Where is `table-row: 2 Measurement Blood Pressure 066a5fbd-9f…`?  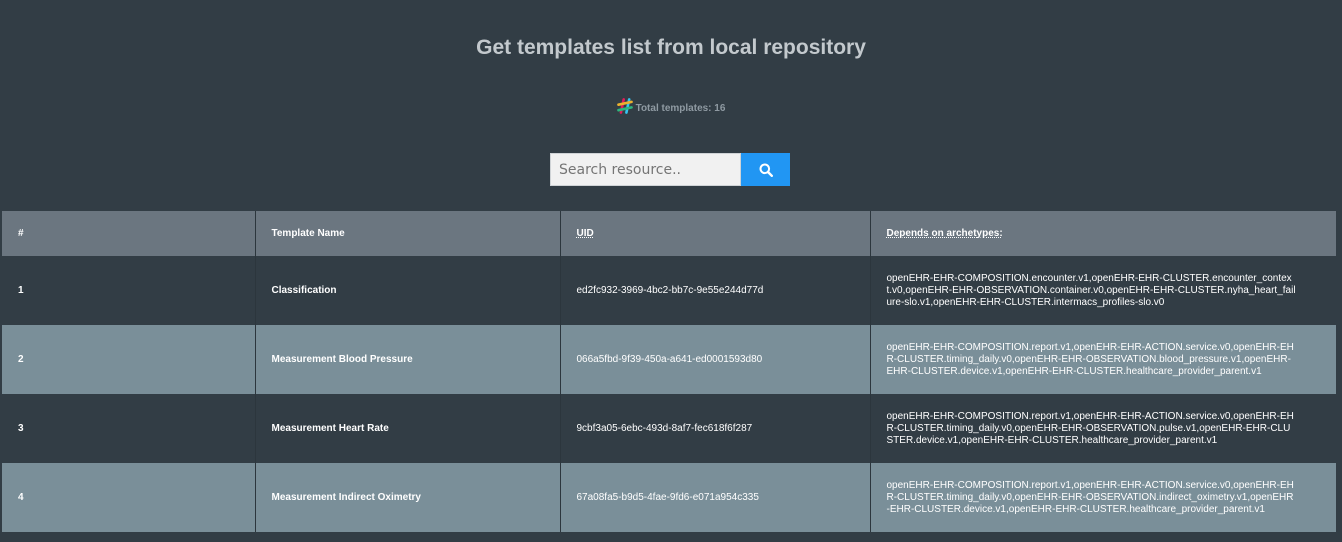
table-row: 2 Measurement Blood Pressure 066a5fbd-9f… is located at coordinates (669, 359).